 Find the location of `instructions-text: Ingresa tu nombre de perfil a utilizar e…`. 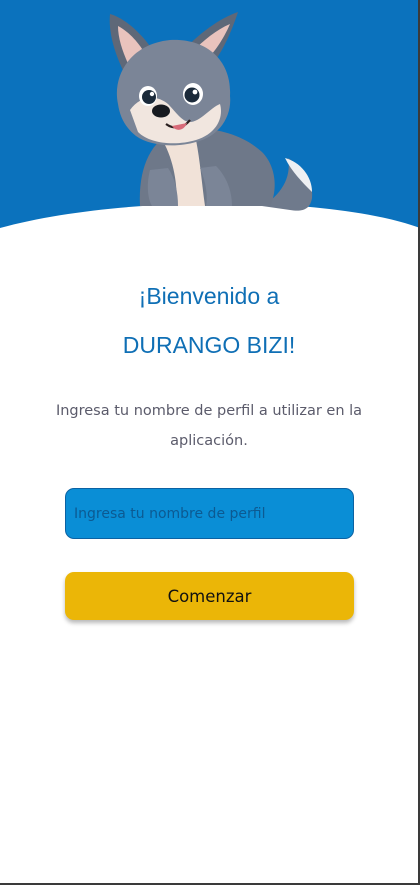

instructions-text: Ingresa tu nombre de perfil a utilizar e… is located at coordinates (209, 426).